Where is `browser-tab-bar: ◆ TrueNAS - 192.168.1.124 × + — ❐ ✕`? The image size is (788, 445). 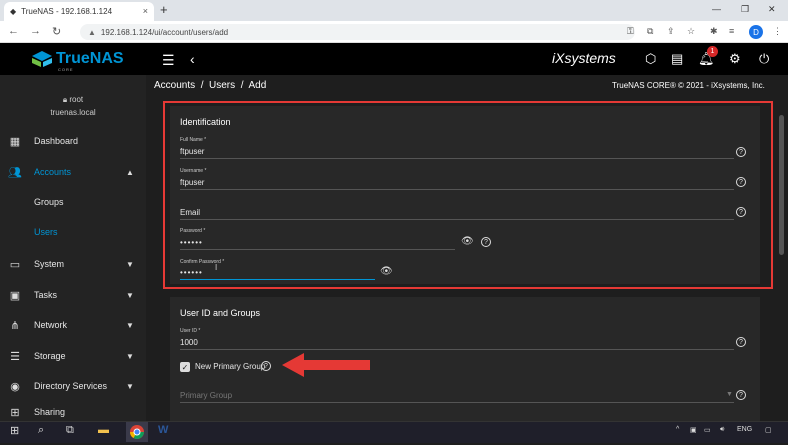
browser-tab-bar: ◆ TrueNAS - 192.168.1.124 × + — ❐ ✕ is located at coordinates (394, 10).